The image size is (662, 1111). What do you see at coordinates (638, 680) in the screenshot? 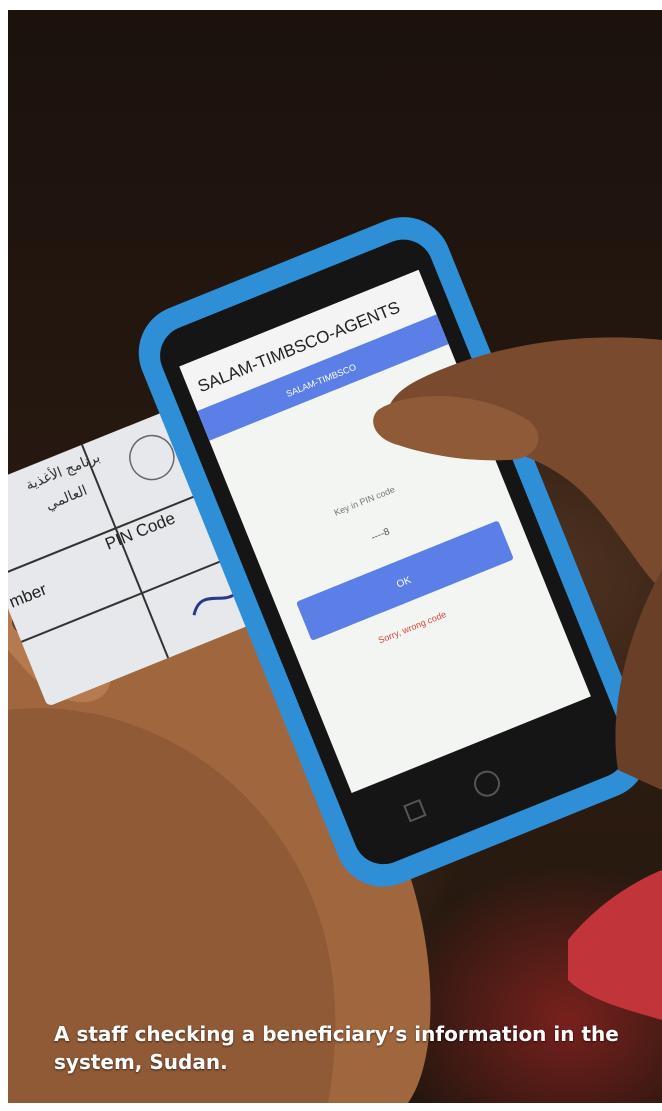
I see `right-palm` at bounding box center [638, 680].